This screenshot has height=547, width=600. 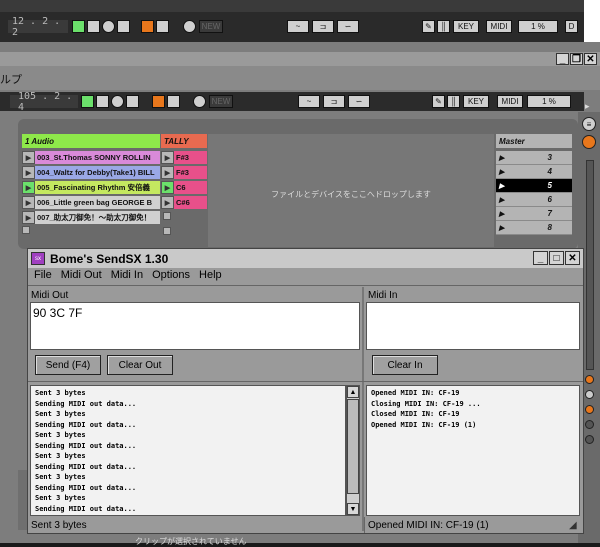 What do you see at coordinates (305, 258) in the screenshot?
I see `bome-titlebar: Bome's SendSX 1.30` at bounding box center [305, 258].